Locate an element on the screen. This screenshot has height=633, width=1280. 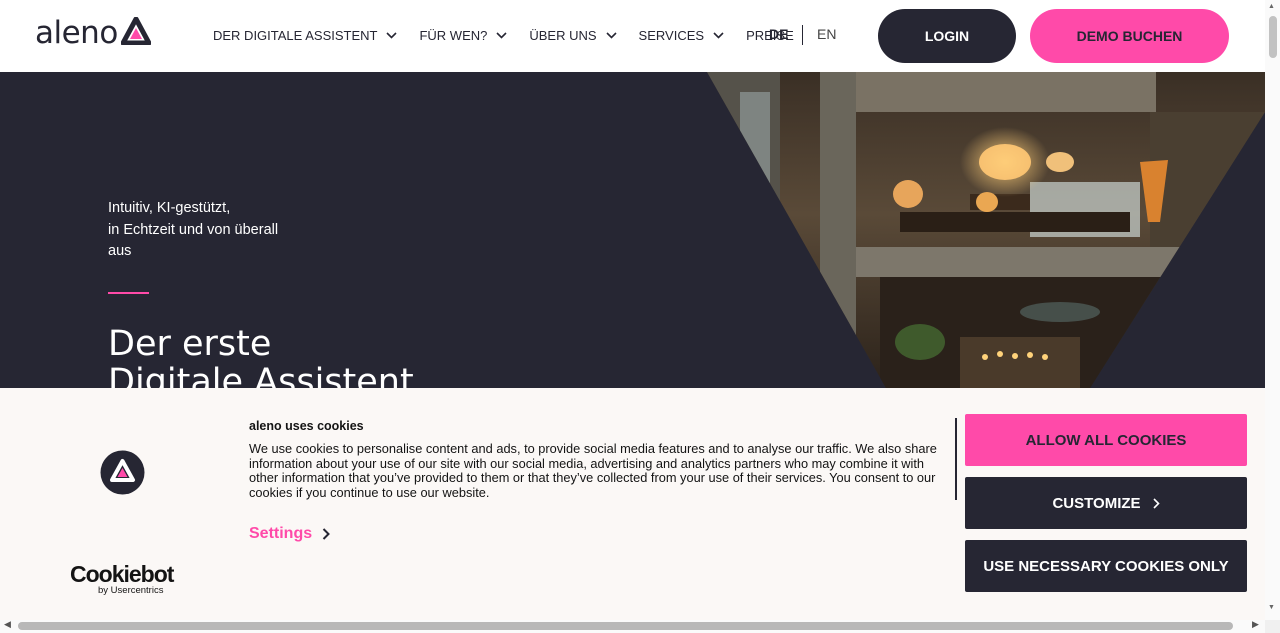
vertical-scrollbar-thumb is located at coordinates (1273, 37).